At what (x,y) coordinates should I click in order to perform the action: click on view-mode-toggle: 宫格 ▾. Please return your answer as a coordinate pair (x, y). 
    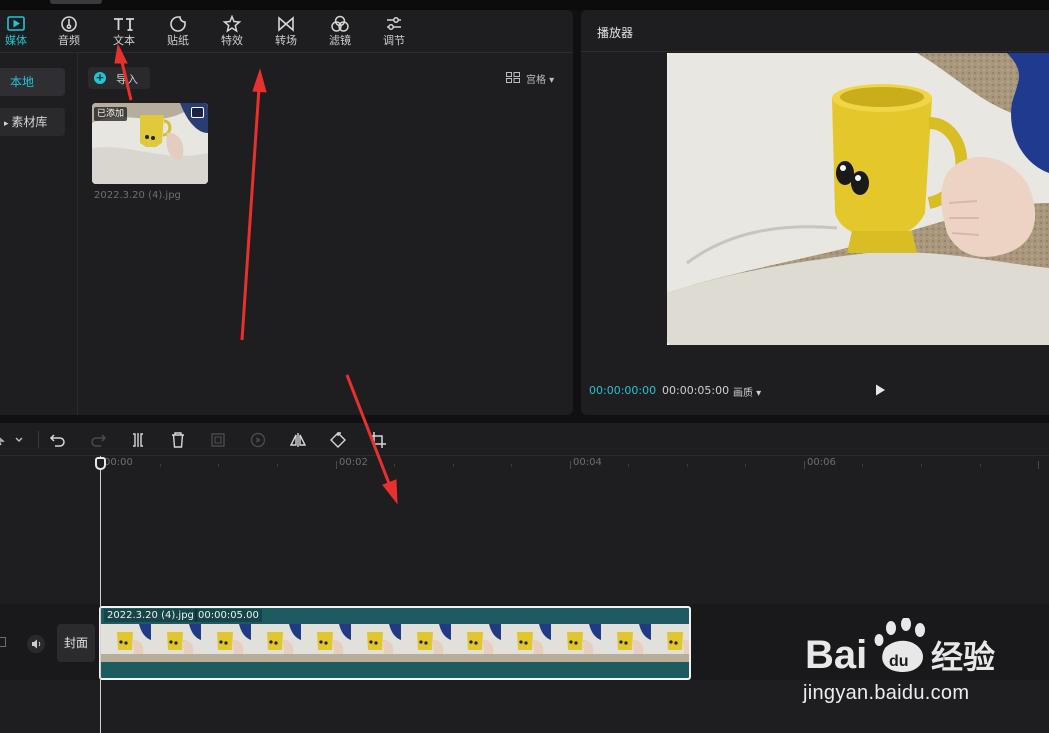
    Looking at the image, I should click on (532, 78).